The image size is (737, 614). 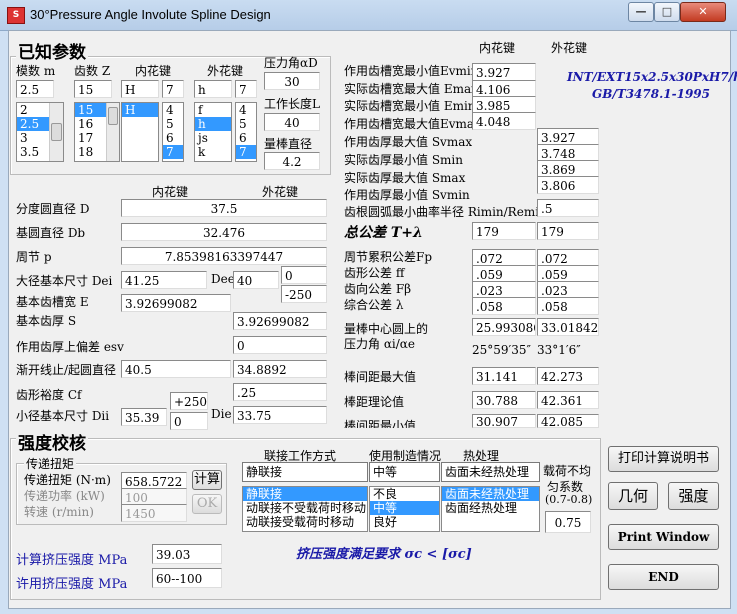 I want to click on spec-line2: GB/T3478.1-1995, so click(x=651, y=94).